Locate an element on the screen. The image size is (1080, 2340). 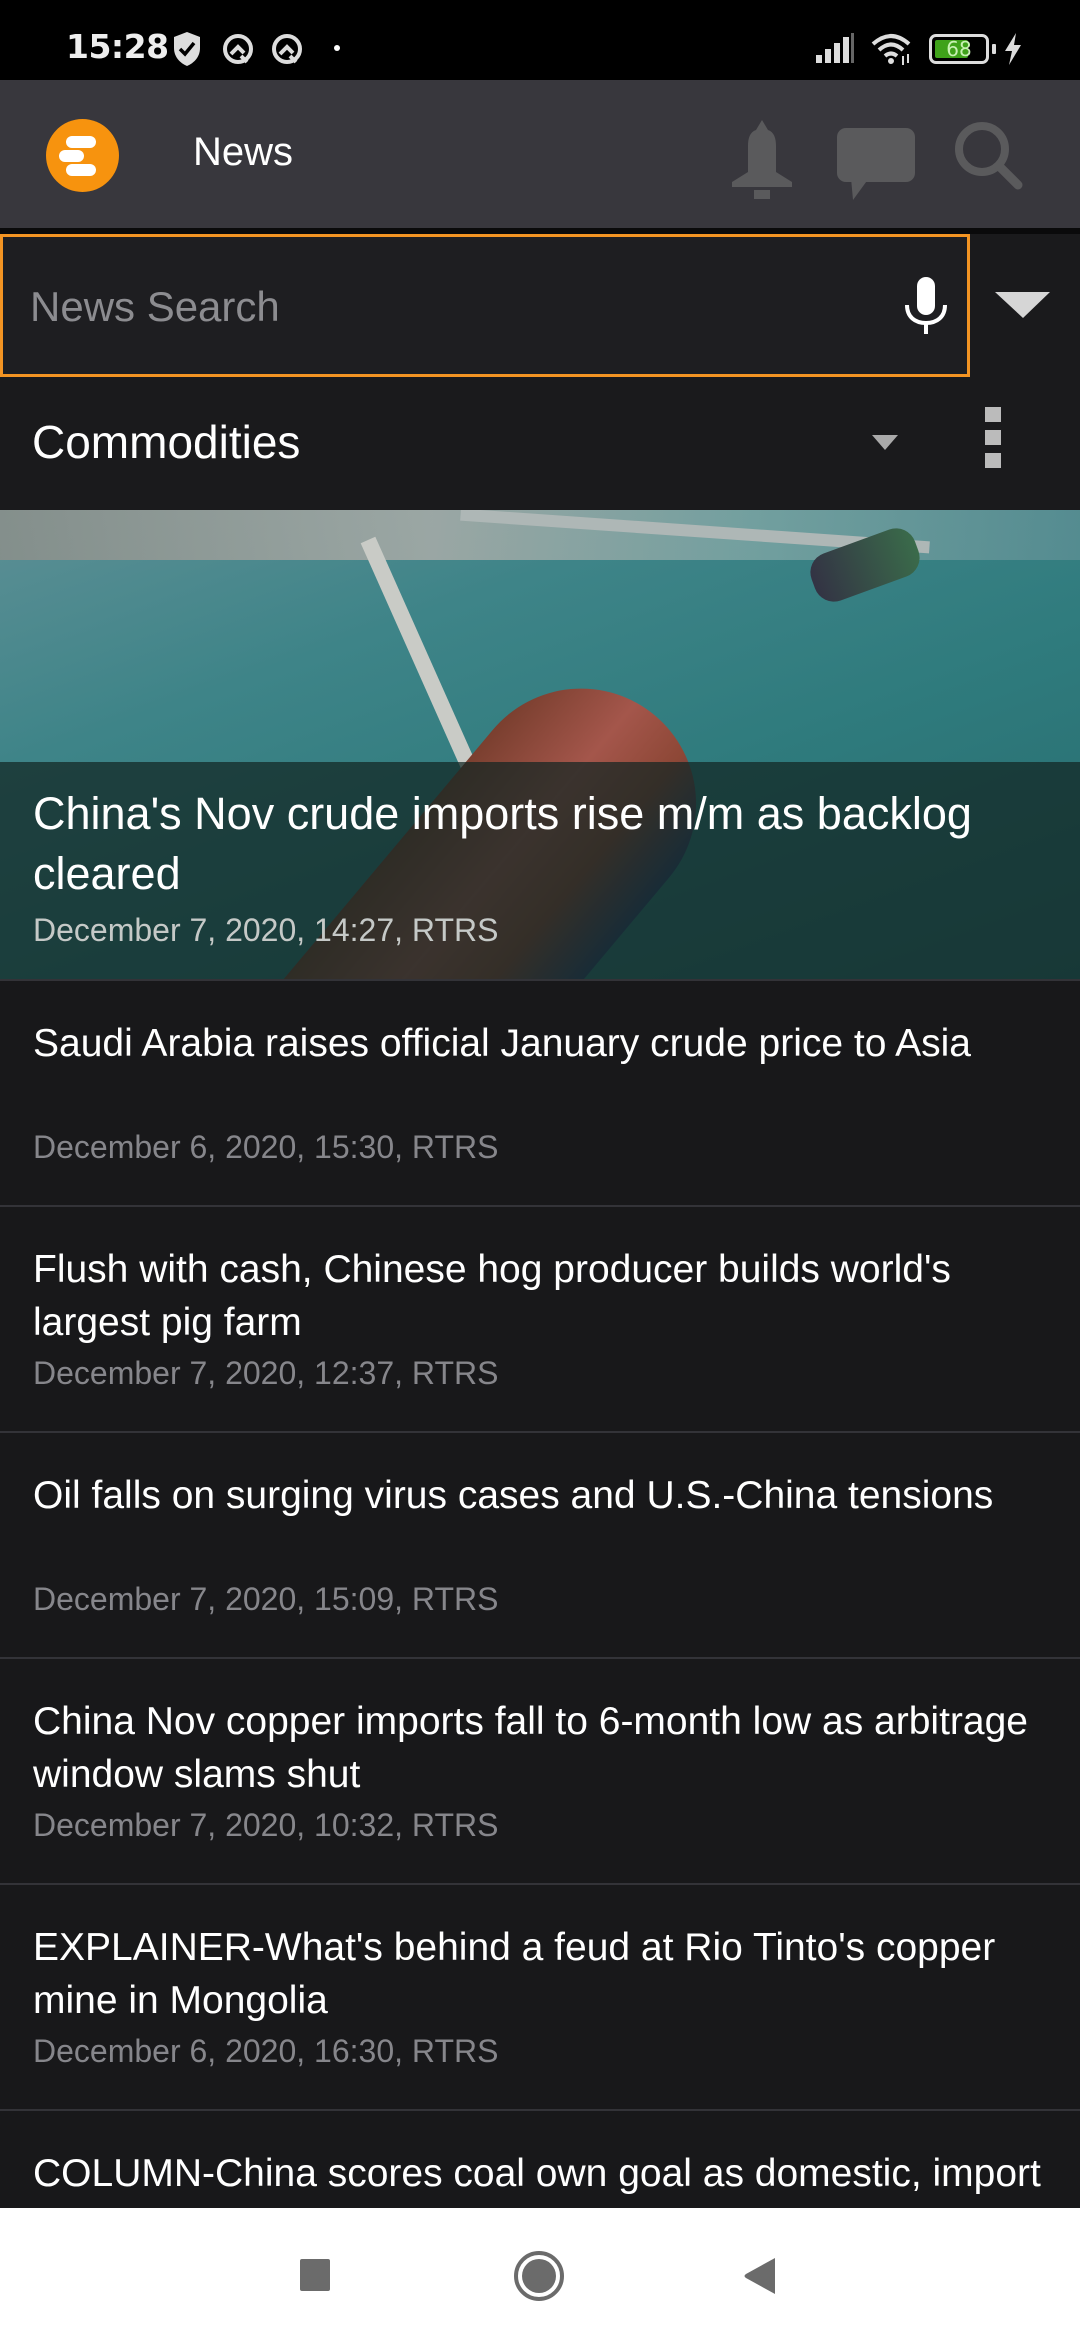
page-title: News is located at coordinates (243, 152).